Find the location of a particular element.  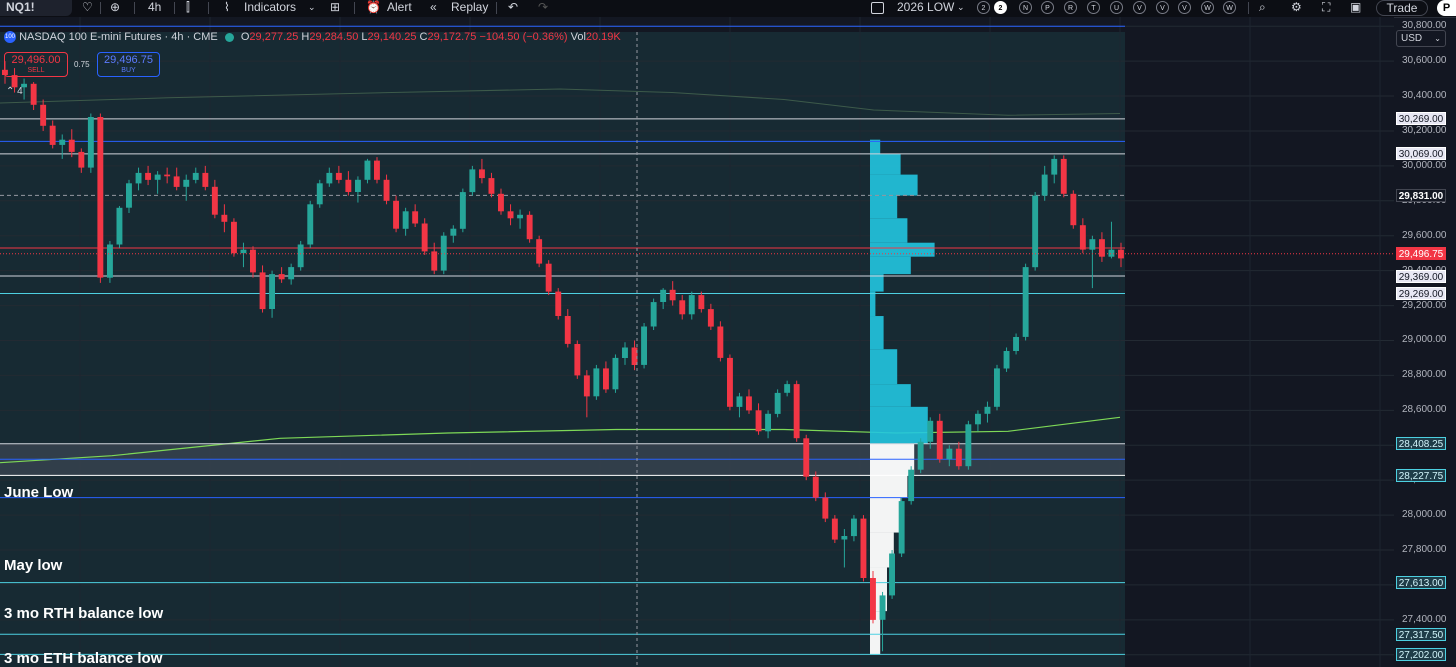

price-label: 29,269.00 is located at coordinates (1421, 293).